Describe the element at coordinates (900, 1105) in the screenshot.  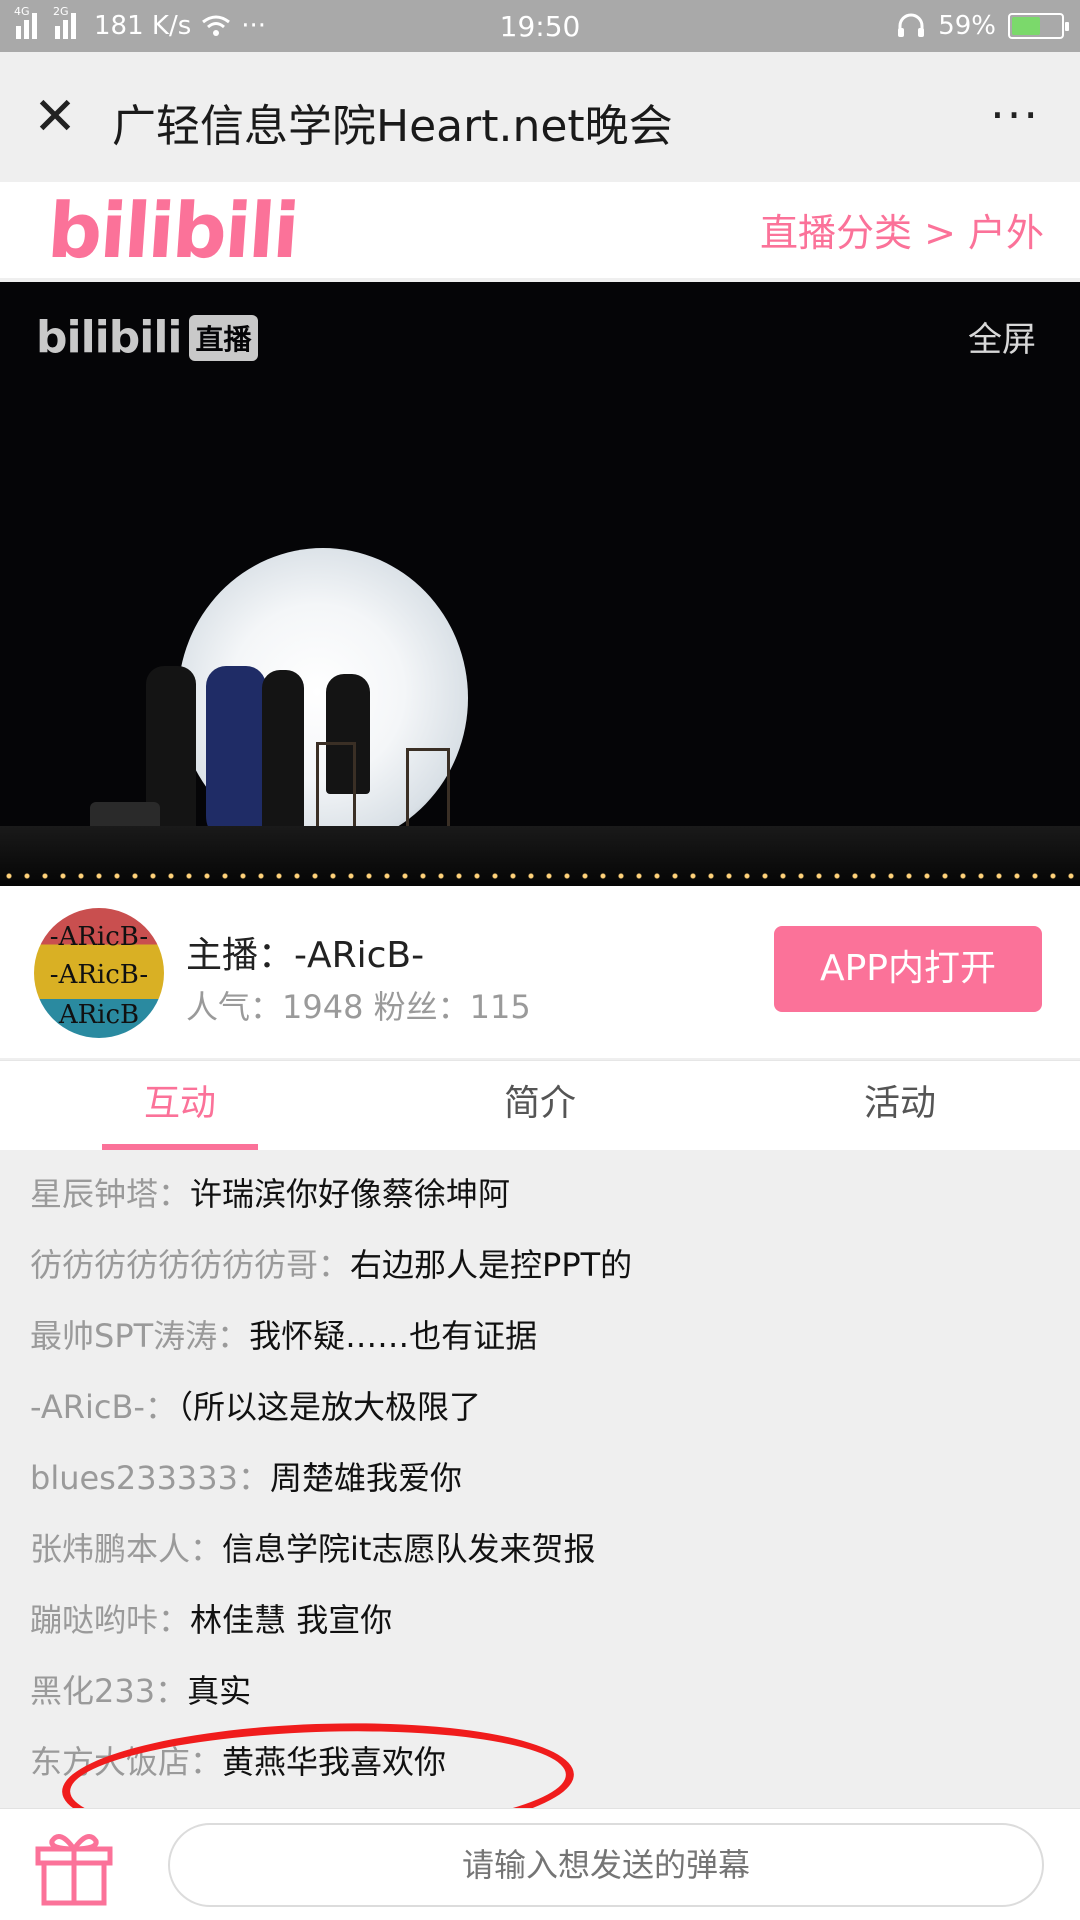
I see `tab-activity: 活动` at that location.